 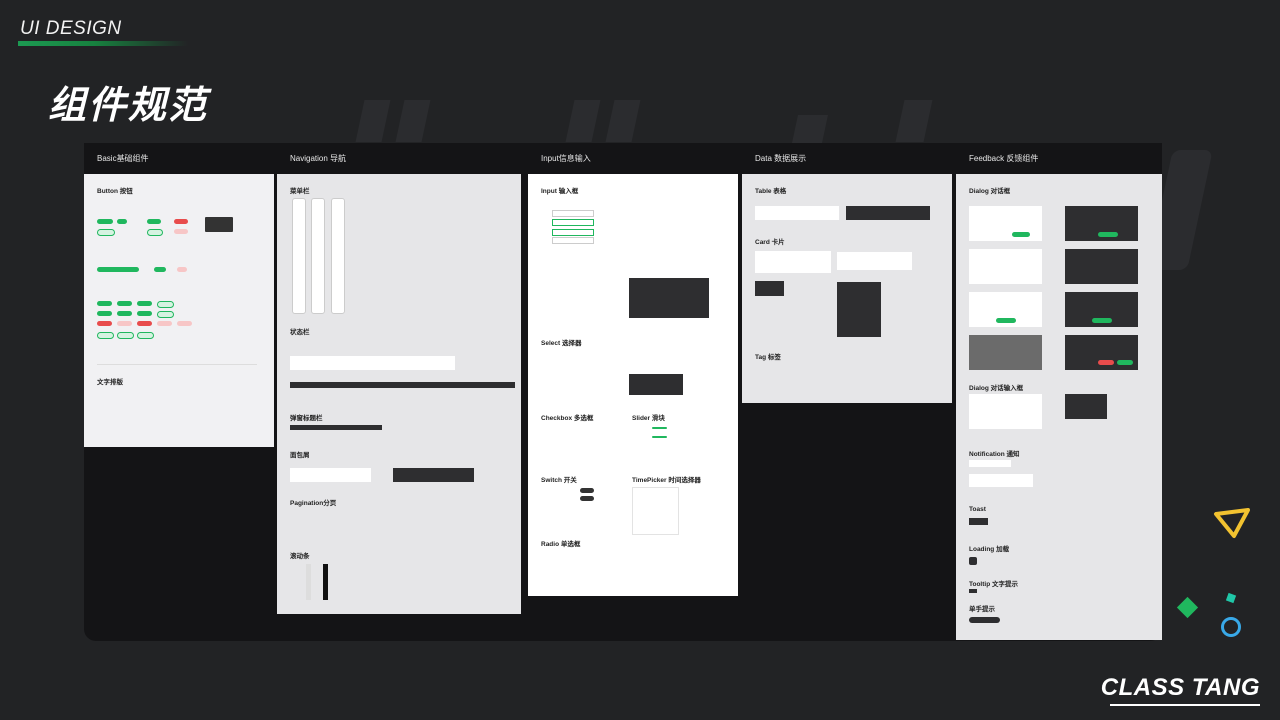 What do you see at coordinates (399, 158) in the screenshot?
I see `column-header-navigation: Navigation 导航` at bounding box center [399, 158].